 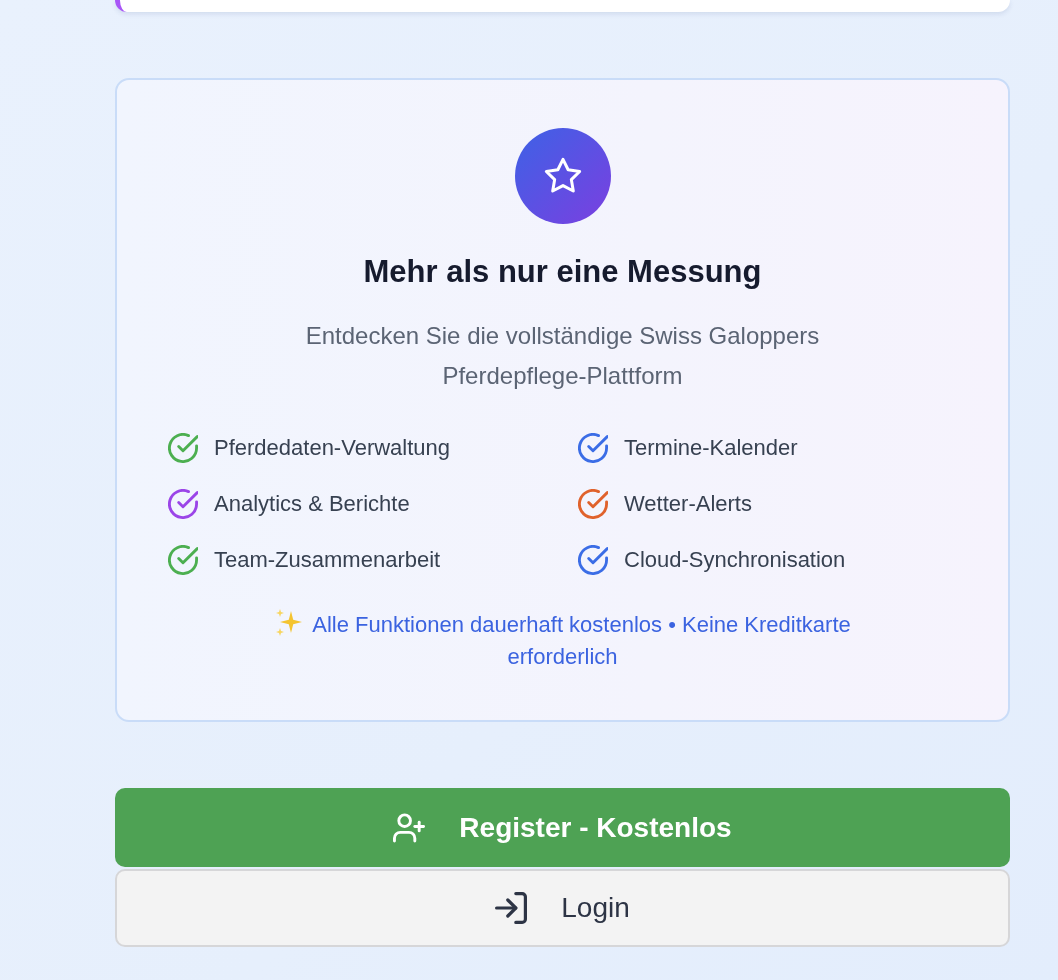 I want to click on free-features-note: Alle Funktionen dauerhaft kostenlos • Keine Kreditkarte erforderlich, so click(x=581, y=640).